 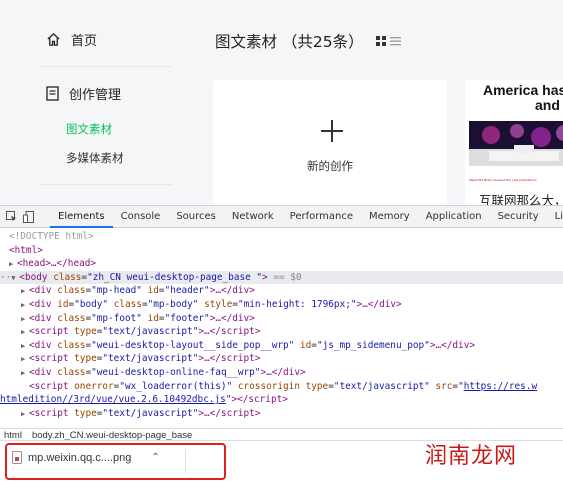 What do you see at coordinates (115, 461) in the screenshot?
I see `annotation-highlight-box` at bounding box center [115, 461].